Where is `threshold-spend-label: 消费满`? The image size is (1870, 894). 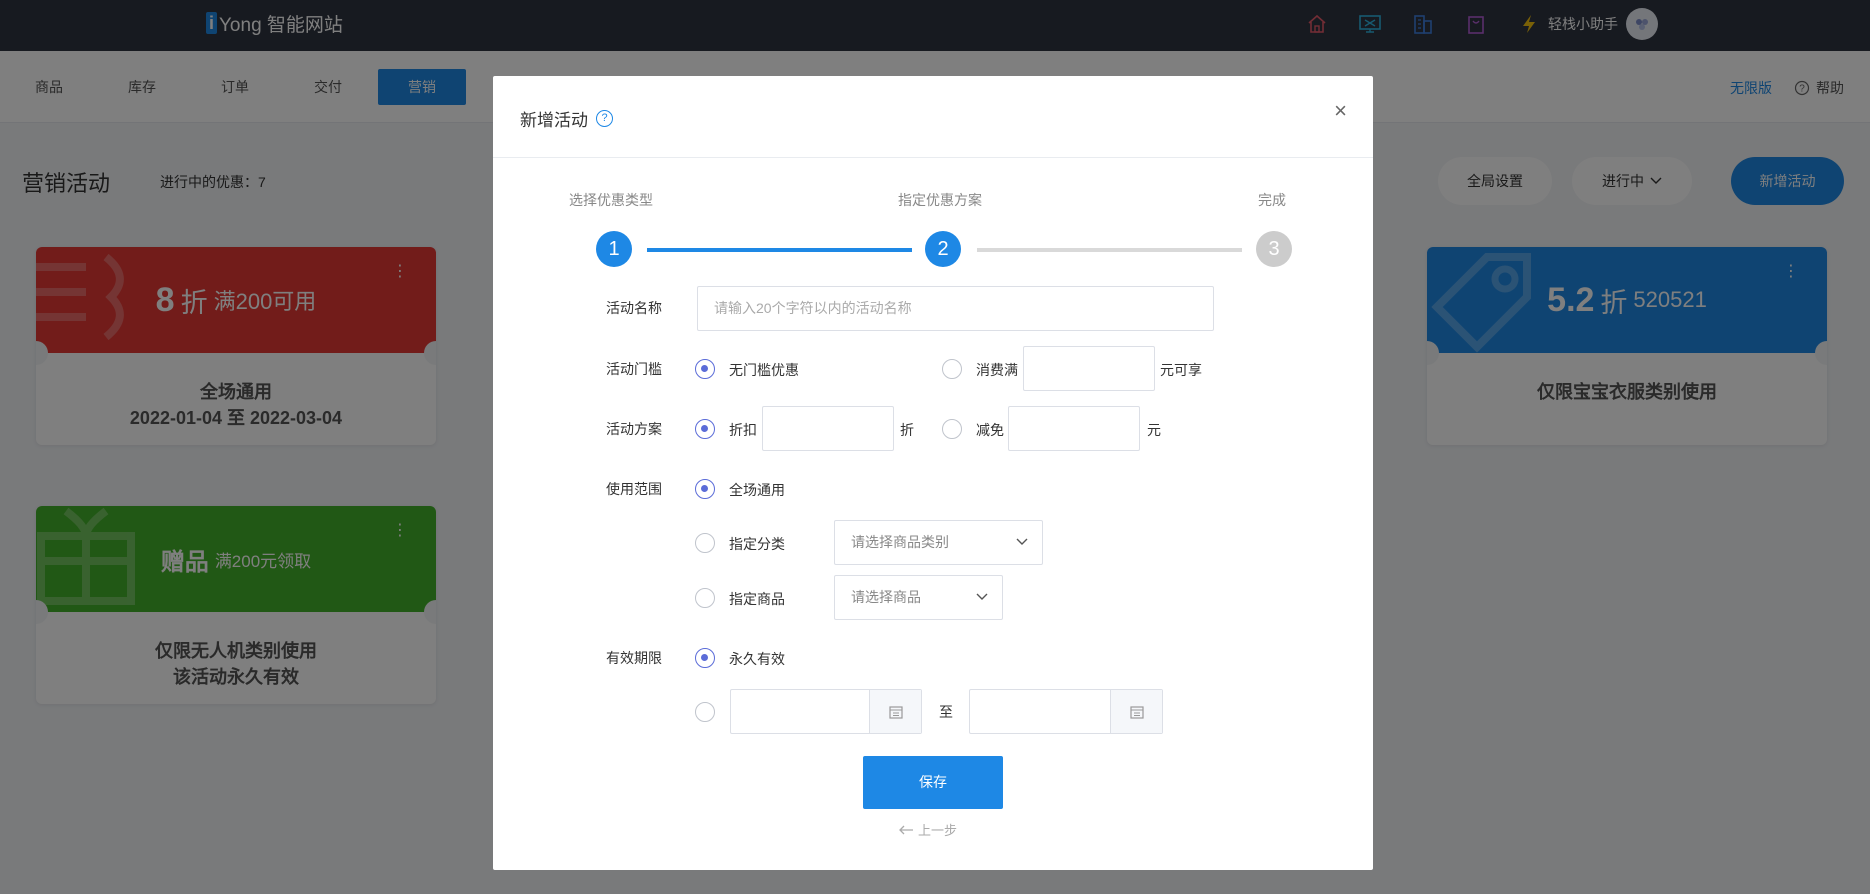 threshold-spend-label: 消费满 is located at coordinates (997, 370).